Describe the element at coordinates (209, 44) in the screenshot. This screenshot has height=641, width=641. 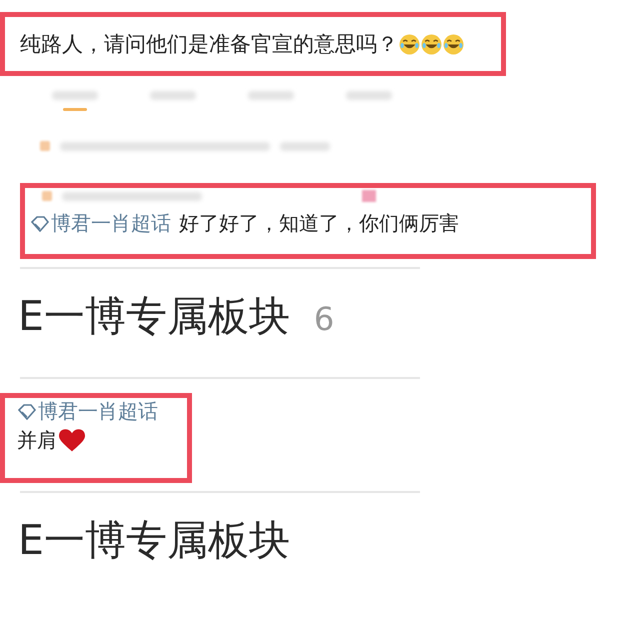
I see `comment-text: 纯路人，请问他们是准备官宣的意思吗？` at that location.